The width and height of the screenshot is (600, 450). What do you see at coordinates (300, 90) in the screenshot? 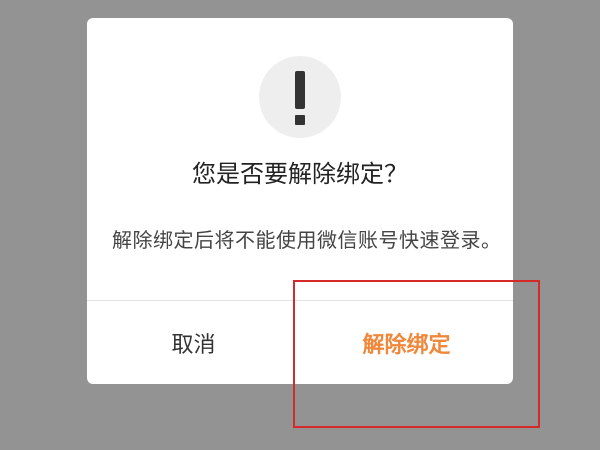
I see `exclamation-bar` at bounding box center [300, 90].